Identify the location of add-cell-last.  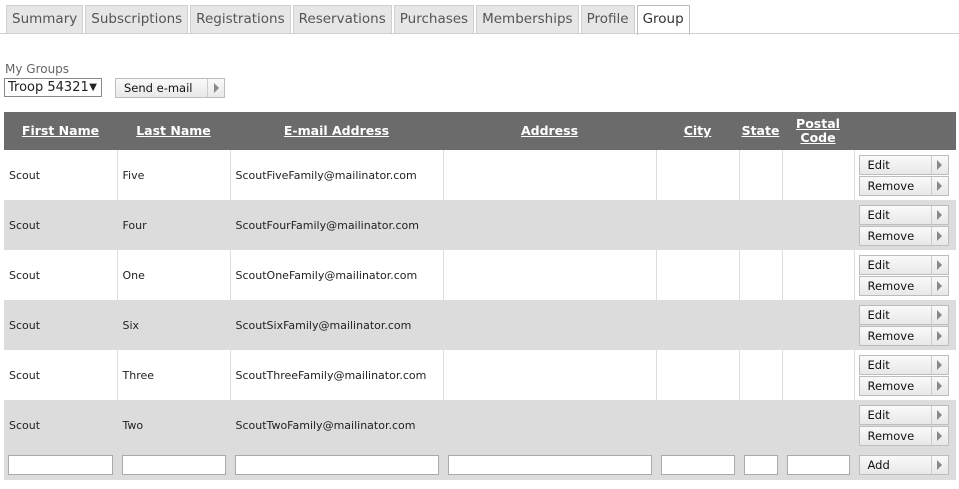
(173, 465).